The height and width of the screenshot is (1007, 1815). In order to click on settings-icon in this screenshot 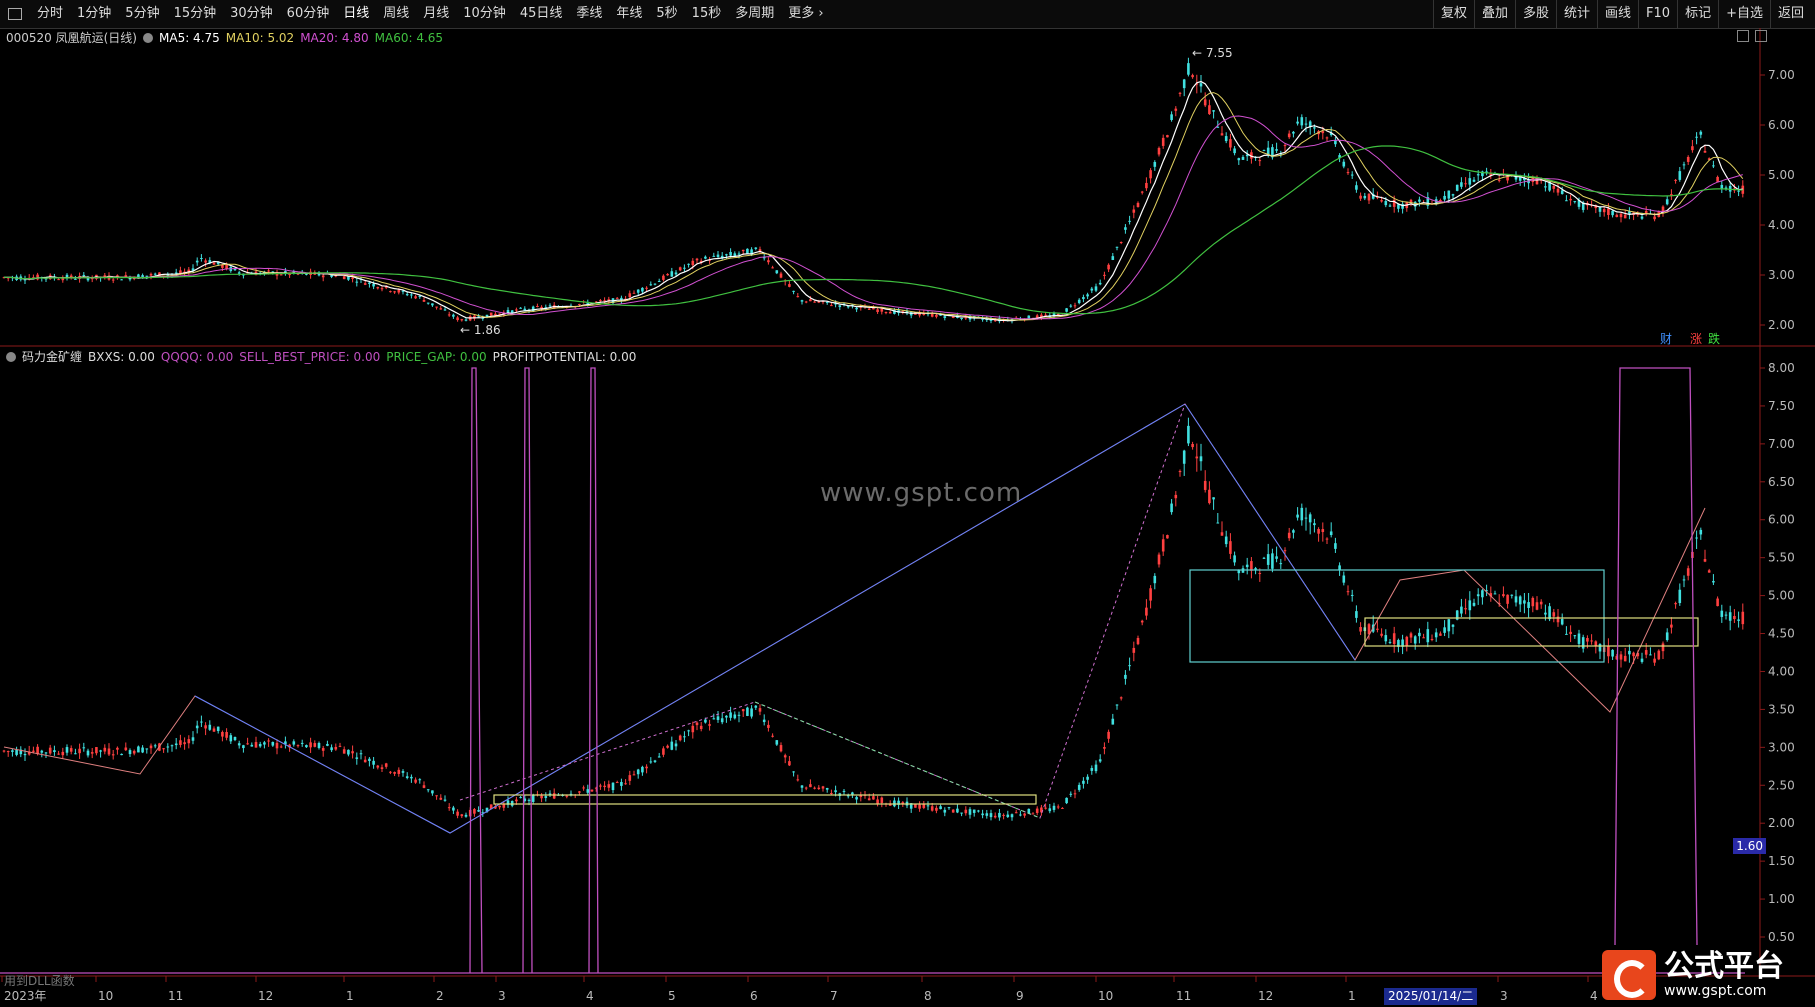, I will do `click(148, 37)`.